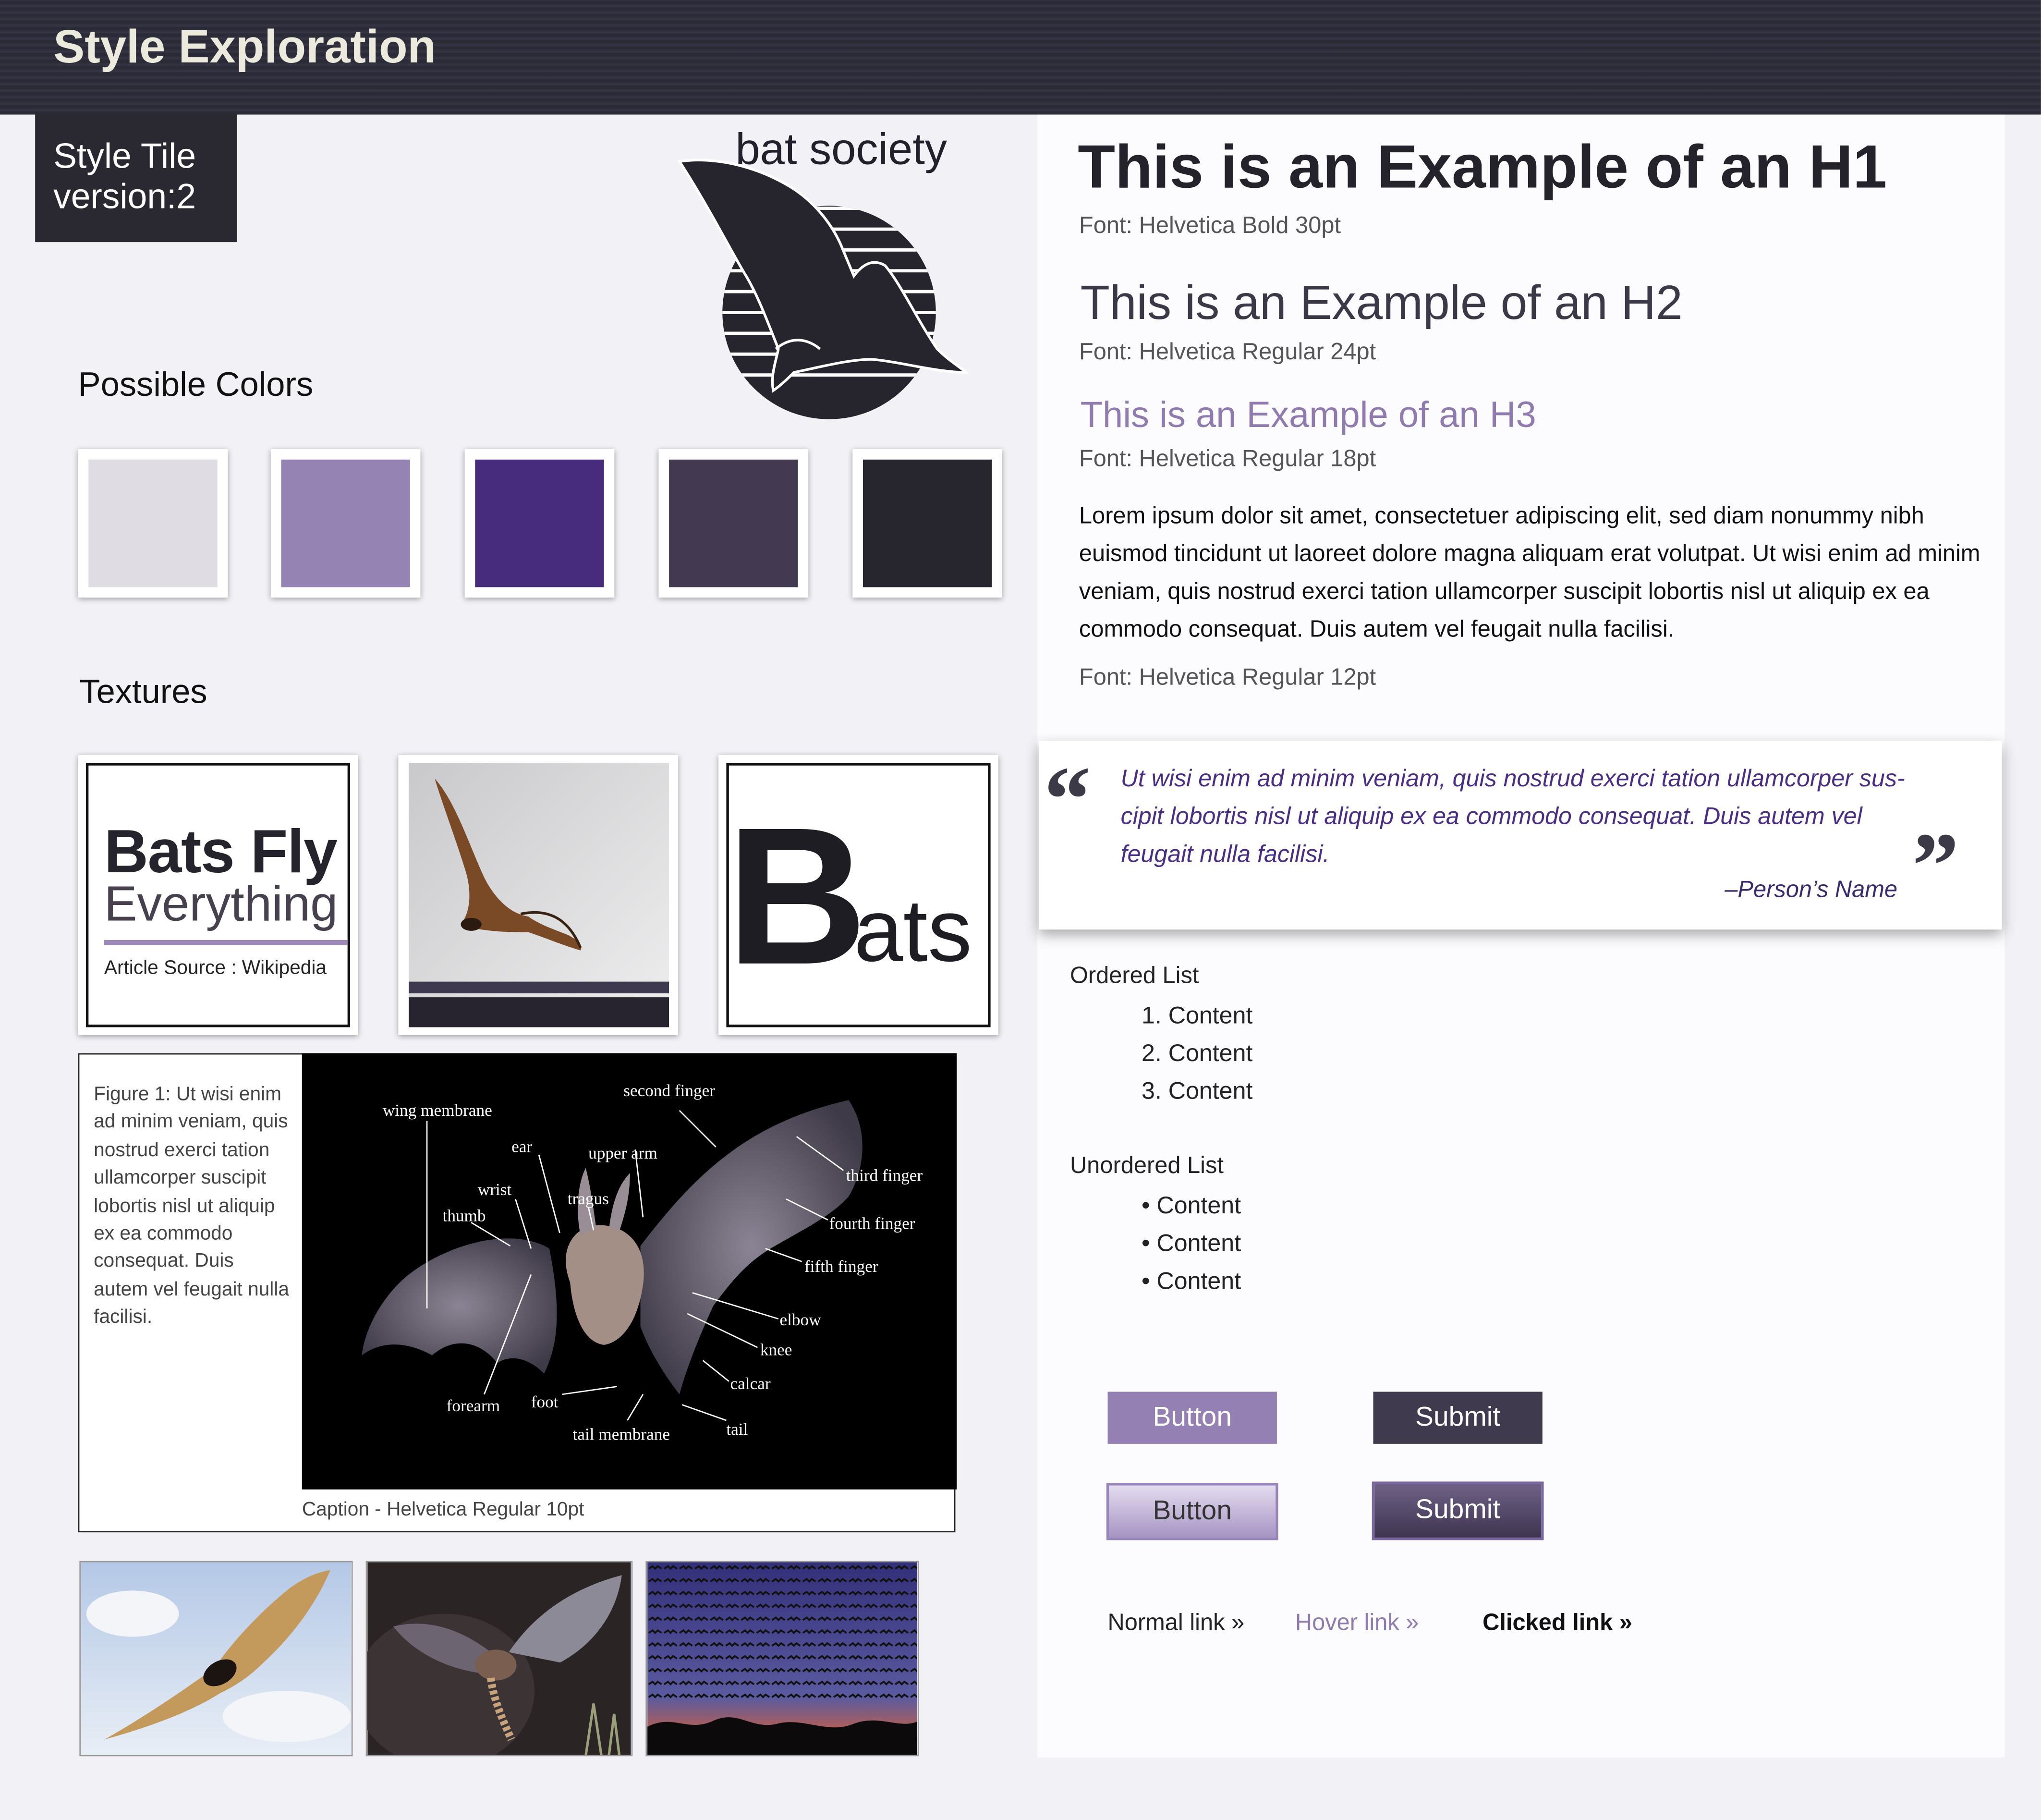 The height and width of the screenshot is (1820, 2041). What do you see at coordinates (221, 904) in the screenshot?
I see `texture-subtitle: Everything` at bounding box center [221, 904].